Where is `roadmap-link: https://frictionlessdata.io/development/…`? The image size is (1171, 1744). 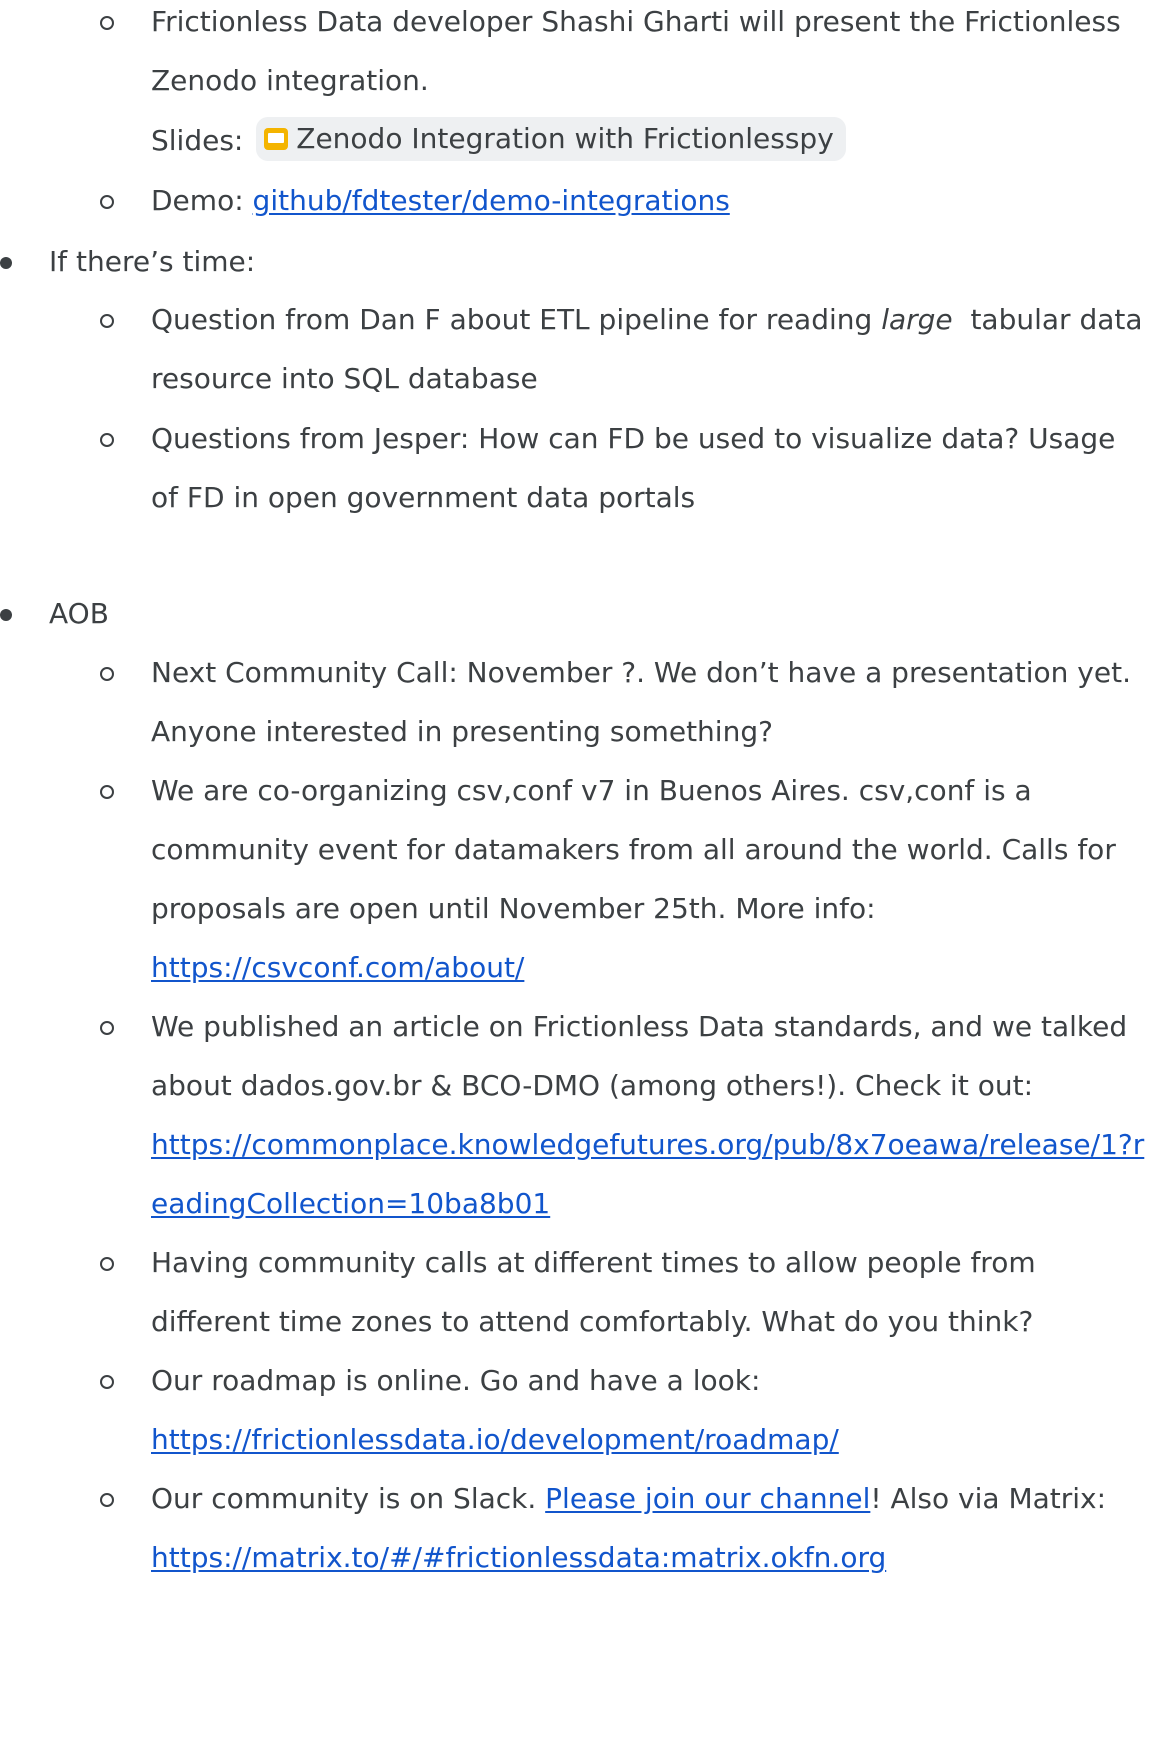 roadmap-link: https://frictionlessdata.io/development/… is located at coordinates (495, 1439).